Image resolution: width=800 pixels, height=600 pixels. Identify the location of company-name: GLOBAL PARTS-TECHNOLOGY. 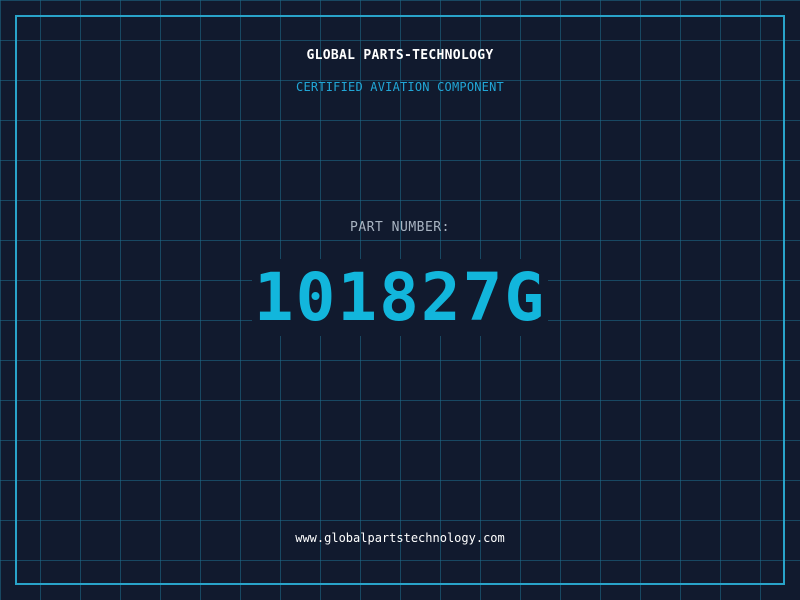
(400, 55).